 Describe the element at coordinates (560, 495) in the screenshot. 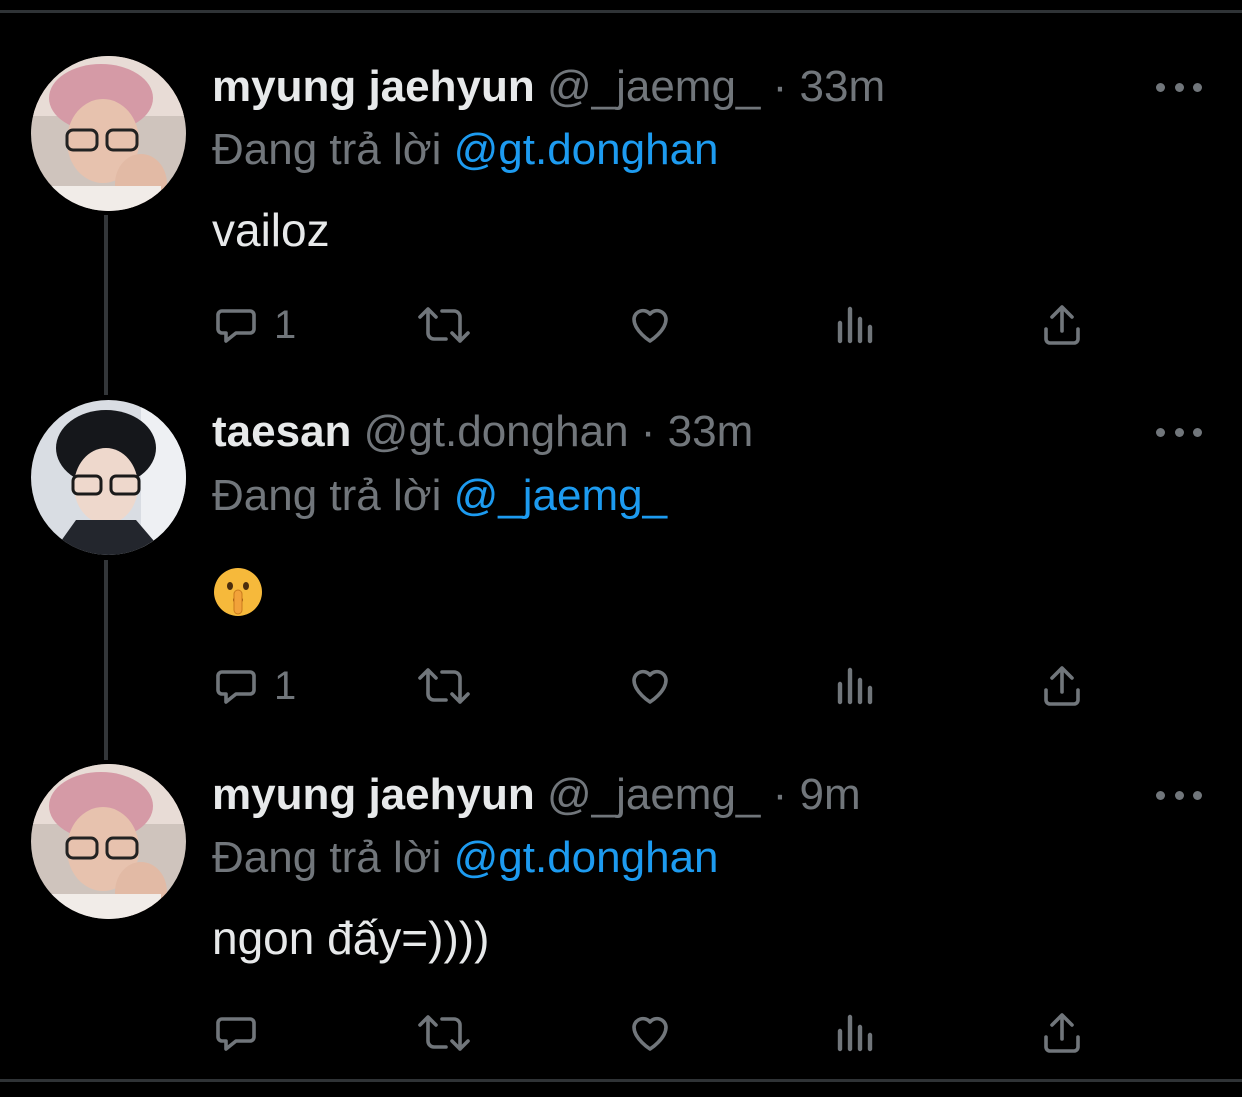

I see `mention-link: @_jaemg_` at that location.